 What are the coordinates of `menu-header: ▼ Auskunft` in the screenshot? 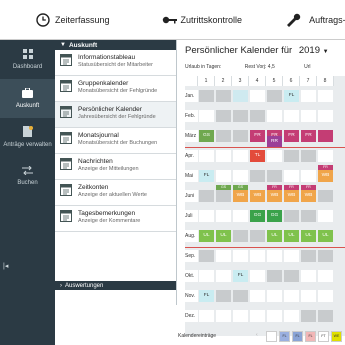 It's located at (115, 45).